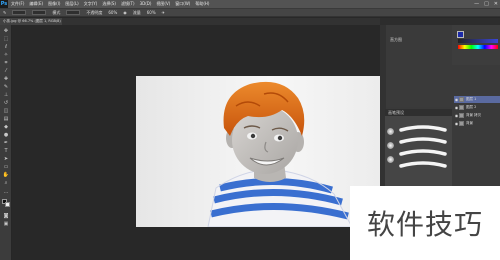 The height and width of the screenshot is (260, 500). What do you see at coordinates (6, 79) in the screenshot?
I see `healing-tool-icon: ✚` at bounding box center [6, 79].